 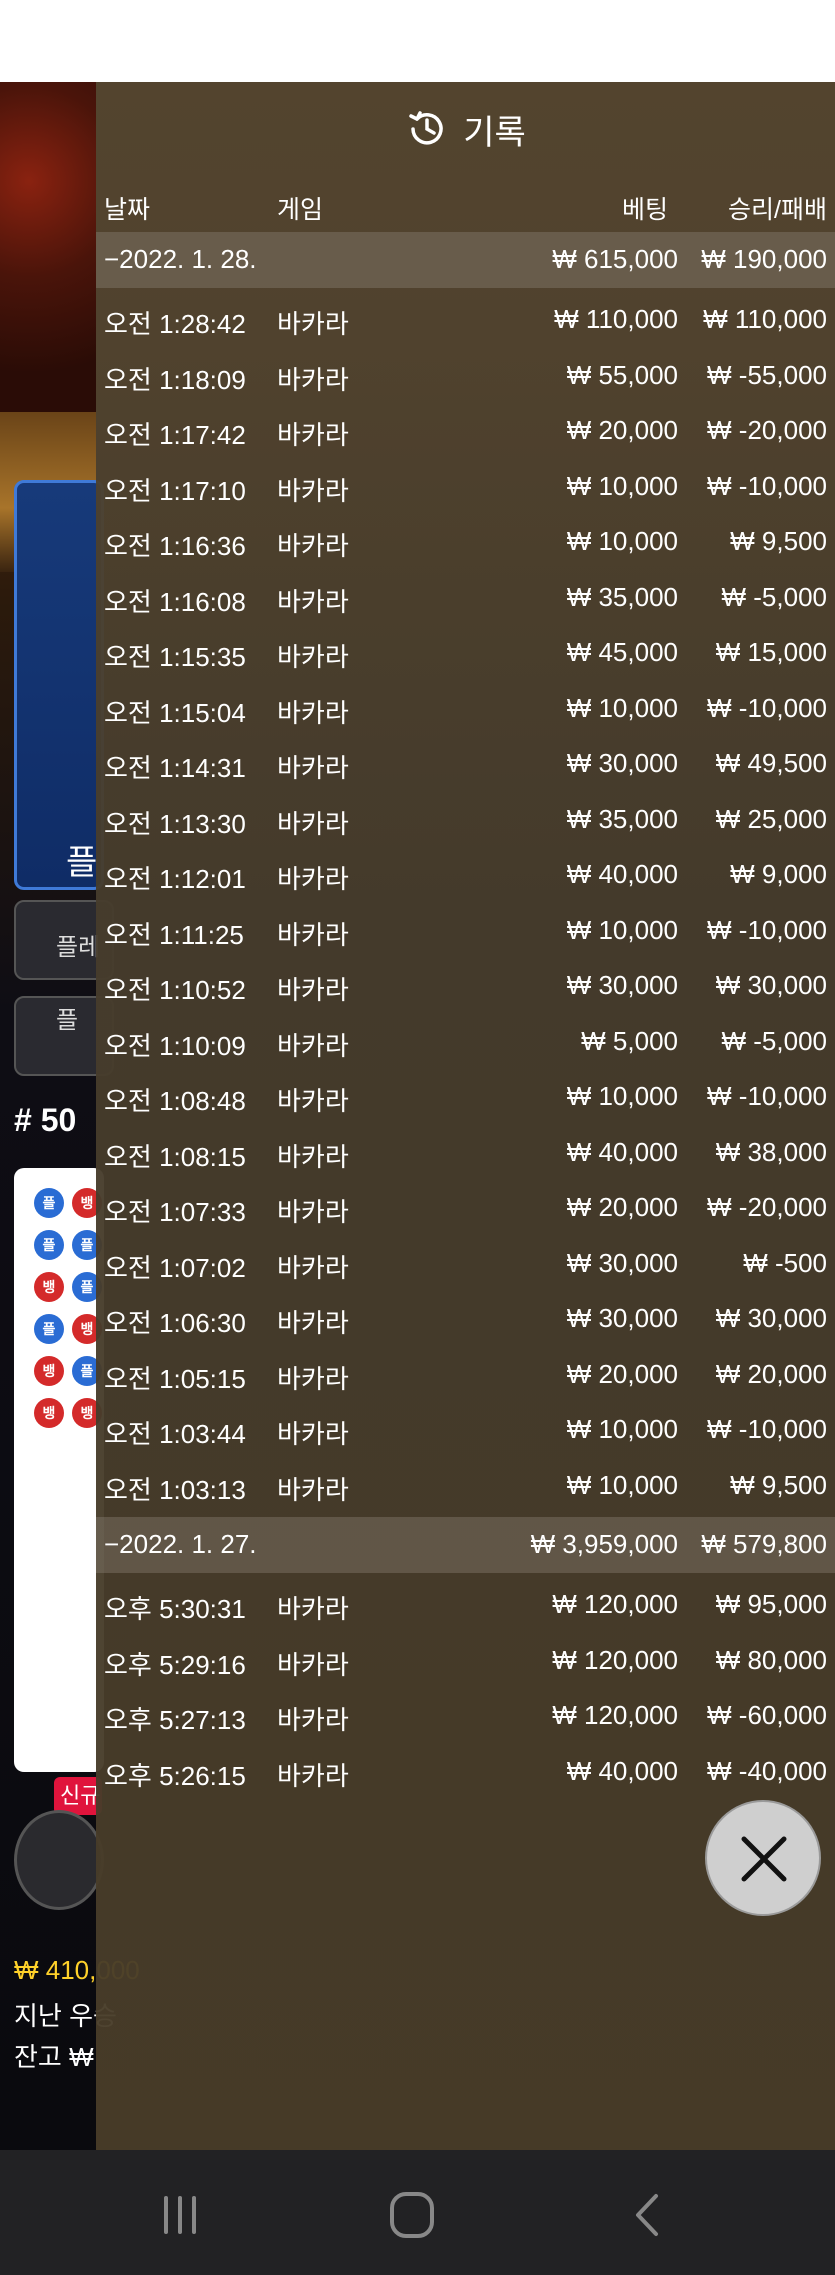 I want to click on group-date: −2022. 1. 28., so click(x=180, y=259).